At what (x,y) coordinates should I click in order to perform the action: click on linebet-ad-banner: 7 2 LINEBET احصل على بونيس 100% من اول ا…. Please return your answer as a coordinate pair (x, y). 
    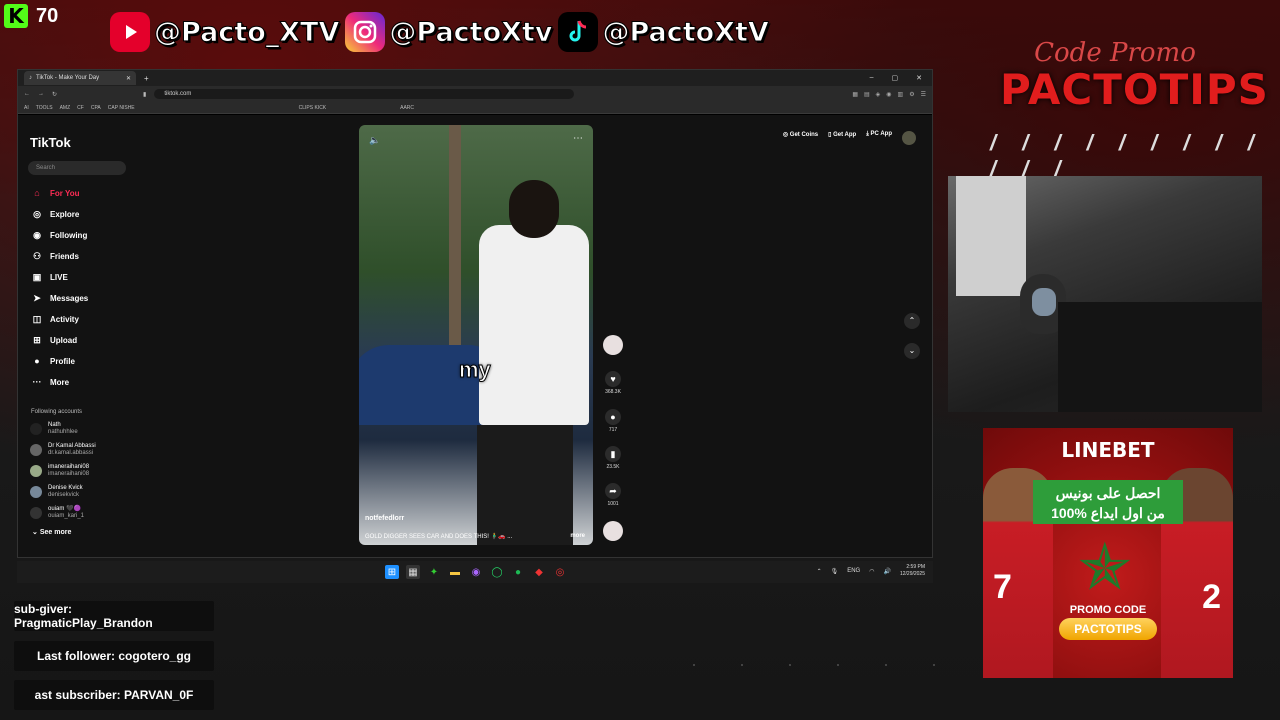
    Looking at the image, I should click on (1108, 553).